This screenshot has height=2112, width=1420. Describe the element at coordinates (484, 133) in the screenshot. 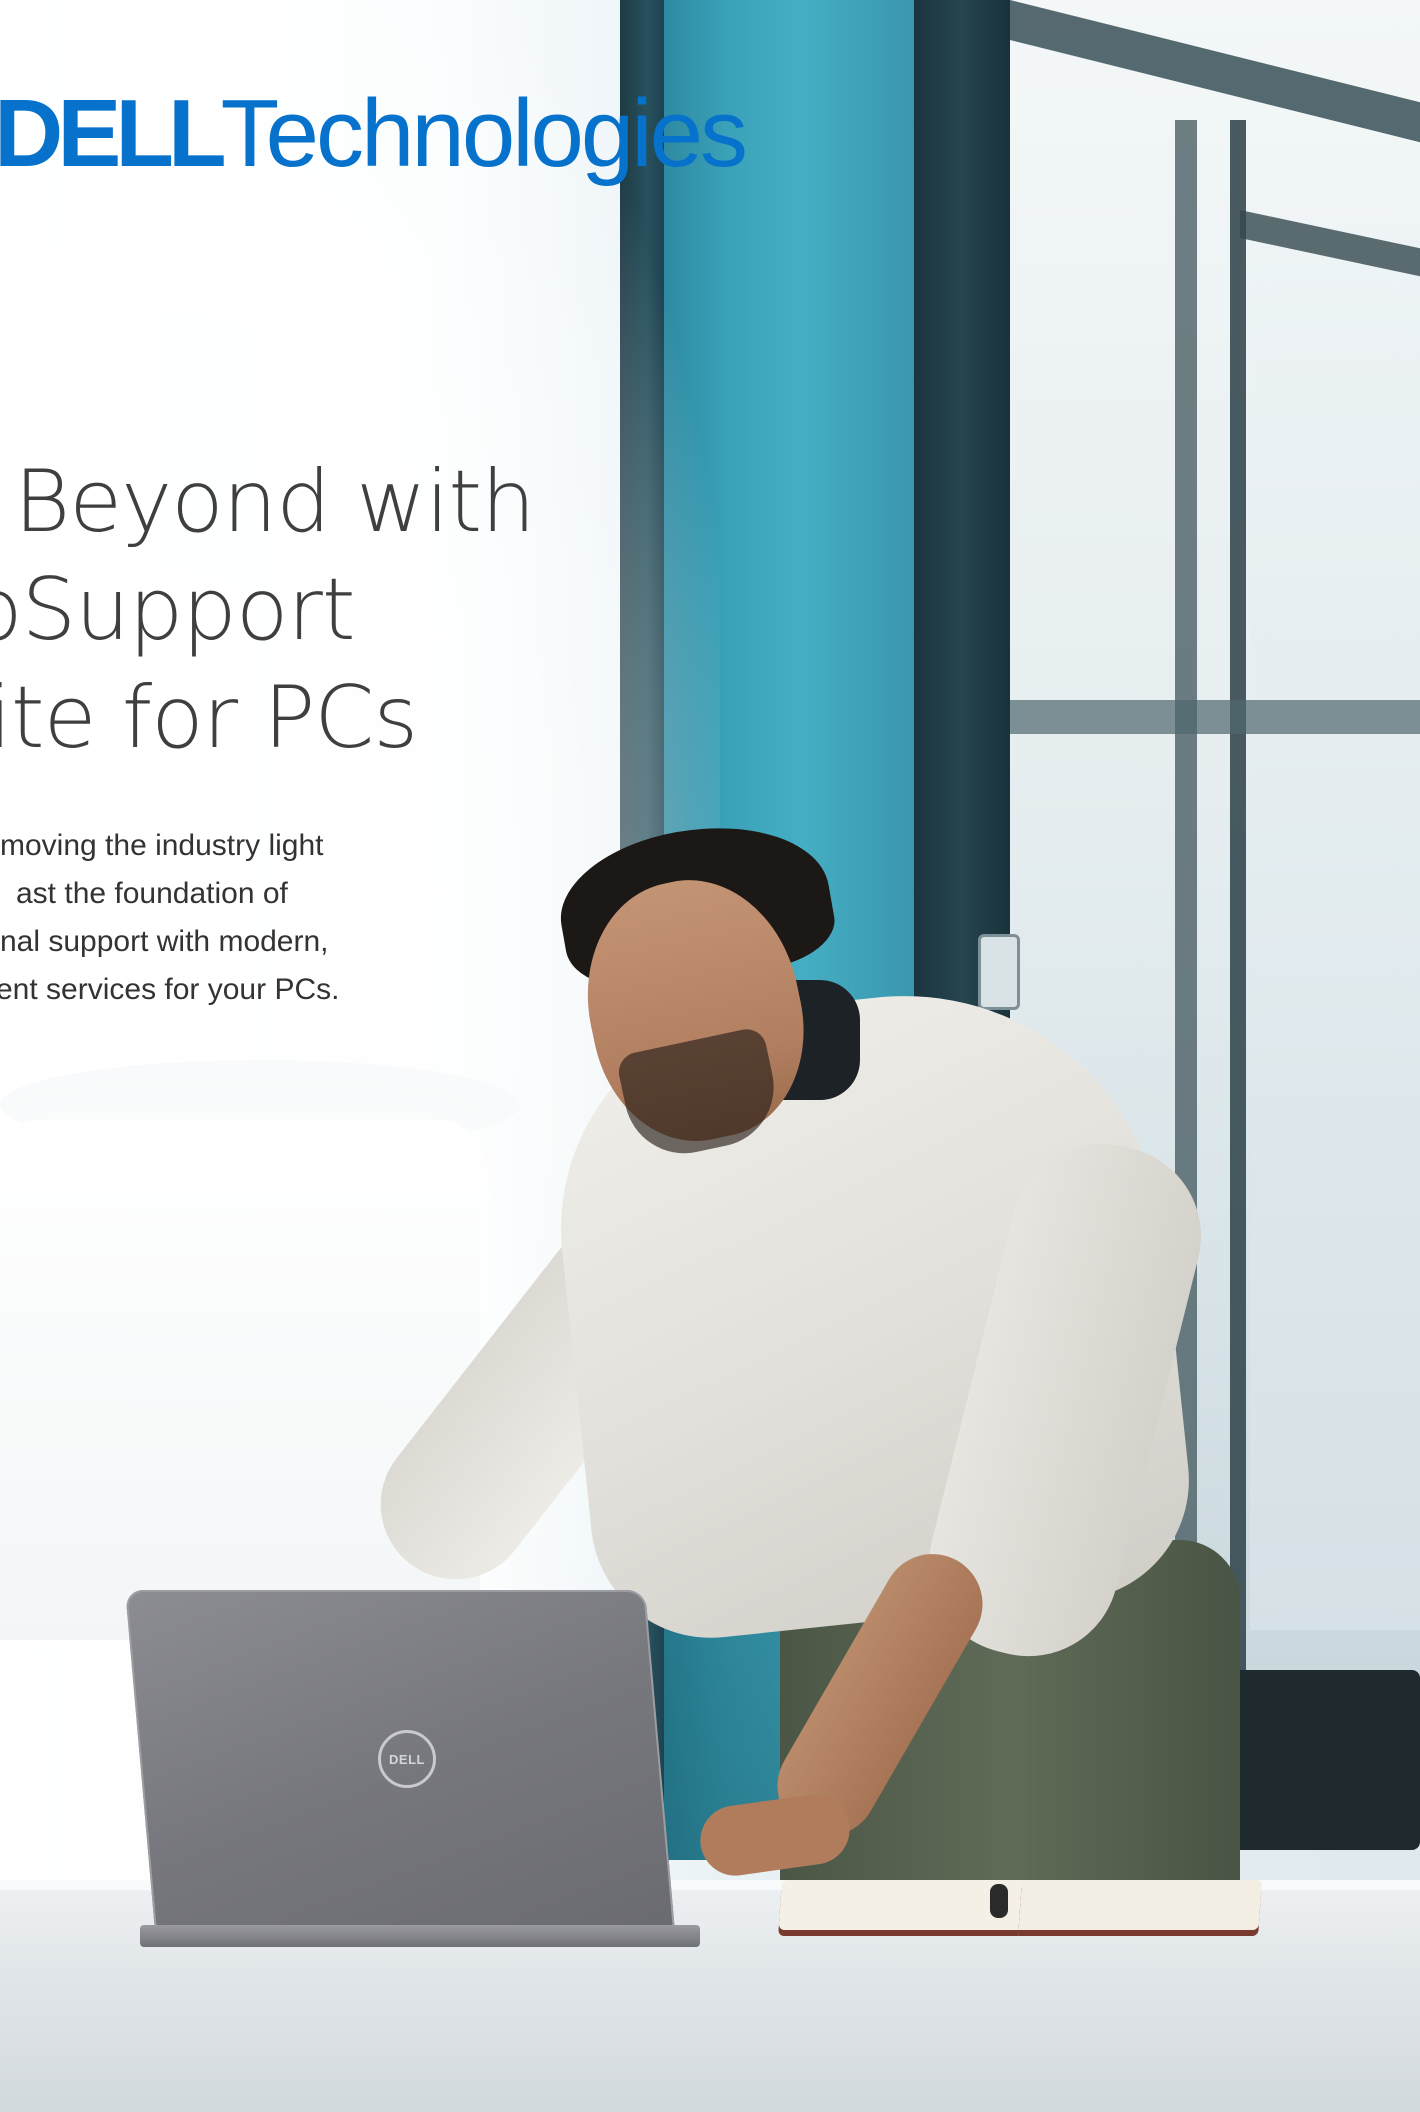

I see `logo-suffix: Technologies` at that location.